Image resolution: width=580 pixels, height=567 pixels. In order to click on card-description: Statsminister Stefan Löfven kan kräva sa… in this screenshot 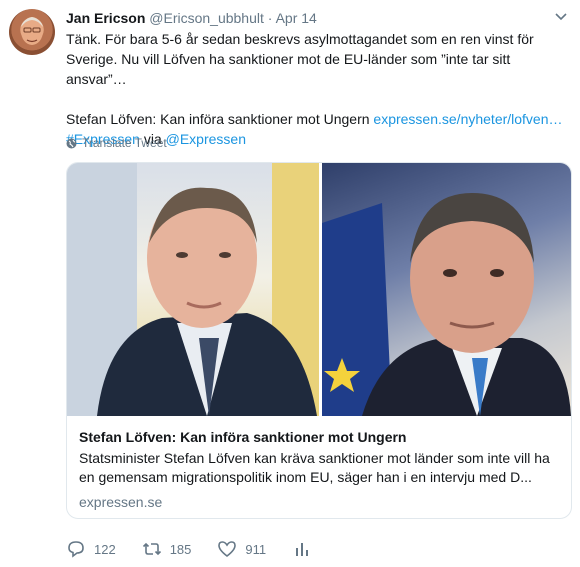, I will do `click(314, 467)`.